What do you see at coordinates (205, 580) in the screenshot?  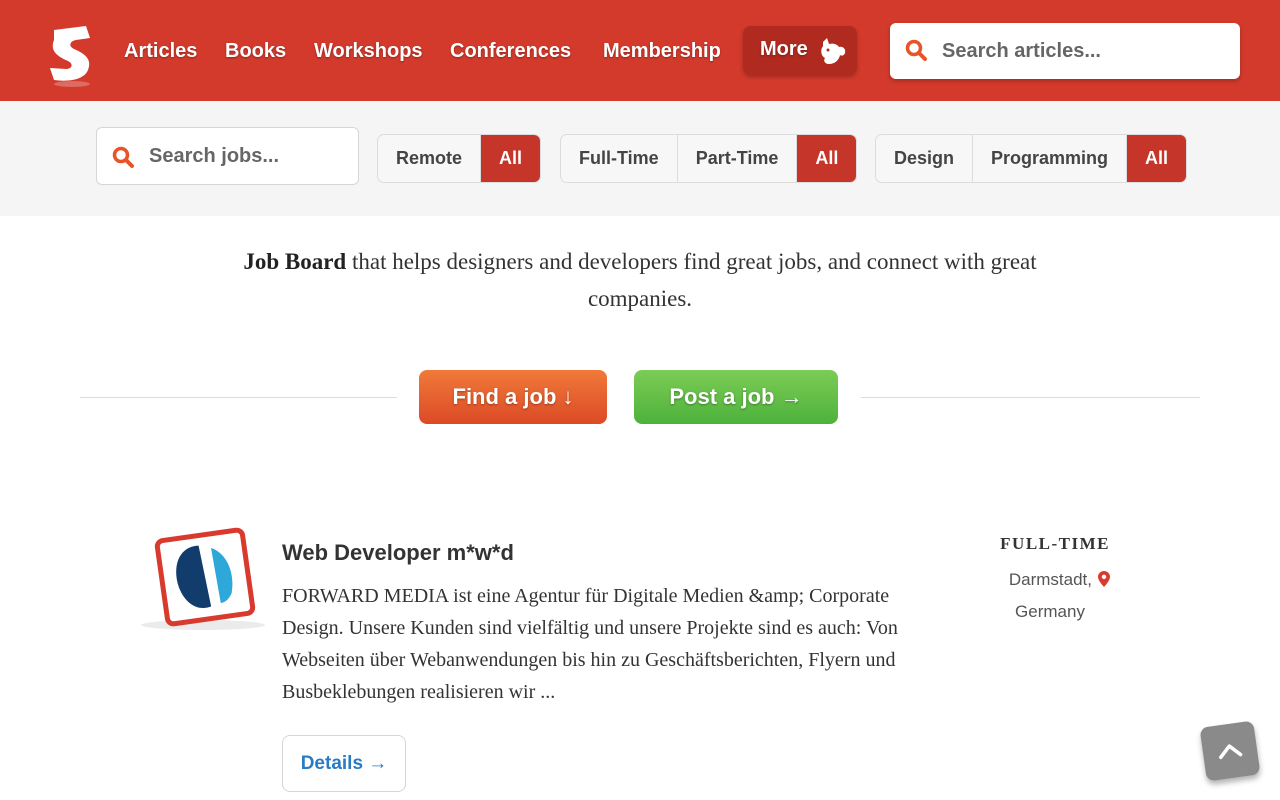 I see `company-logo-icon` at bounding box center [205, 580].